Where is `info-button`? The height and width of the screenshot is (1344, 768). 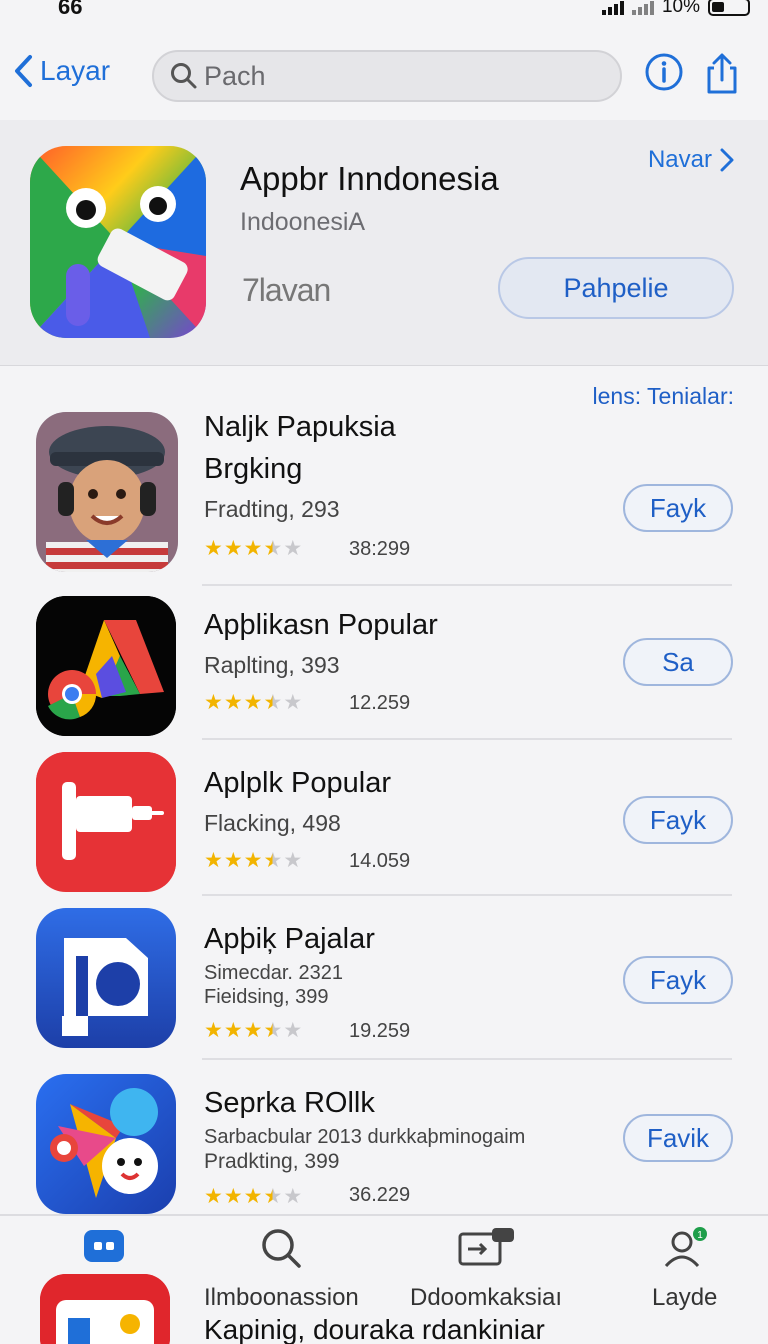
info-button is located at coordinates (666, 74).